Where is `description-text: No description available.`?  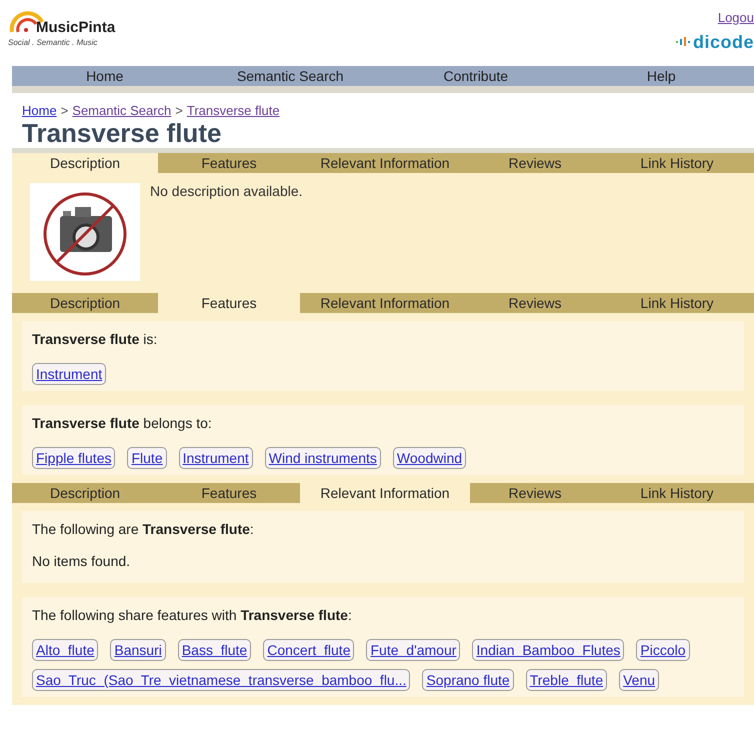 description-text: No description available. is located at coordinates (226, 192).